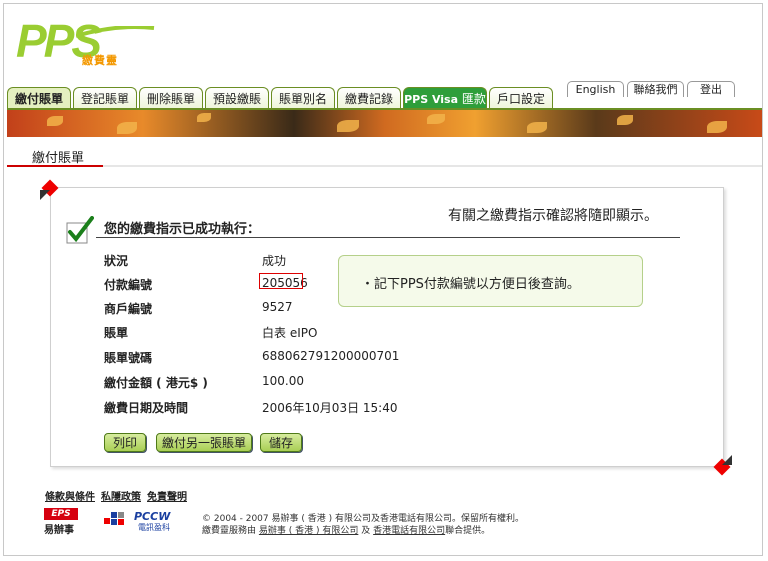 The height and width of the screenshot is (561, 768). What do you see at coordinates (281, 281) in the screenshot?
I see `payment-ref-highlight` at bounding box center [281, 281].